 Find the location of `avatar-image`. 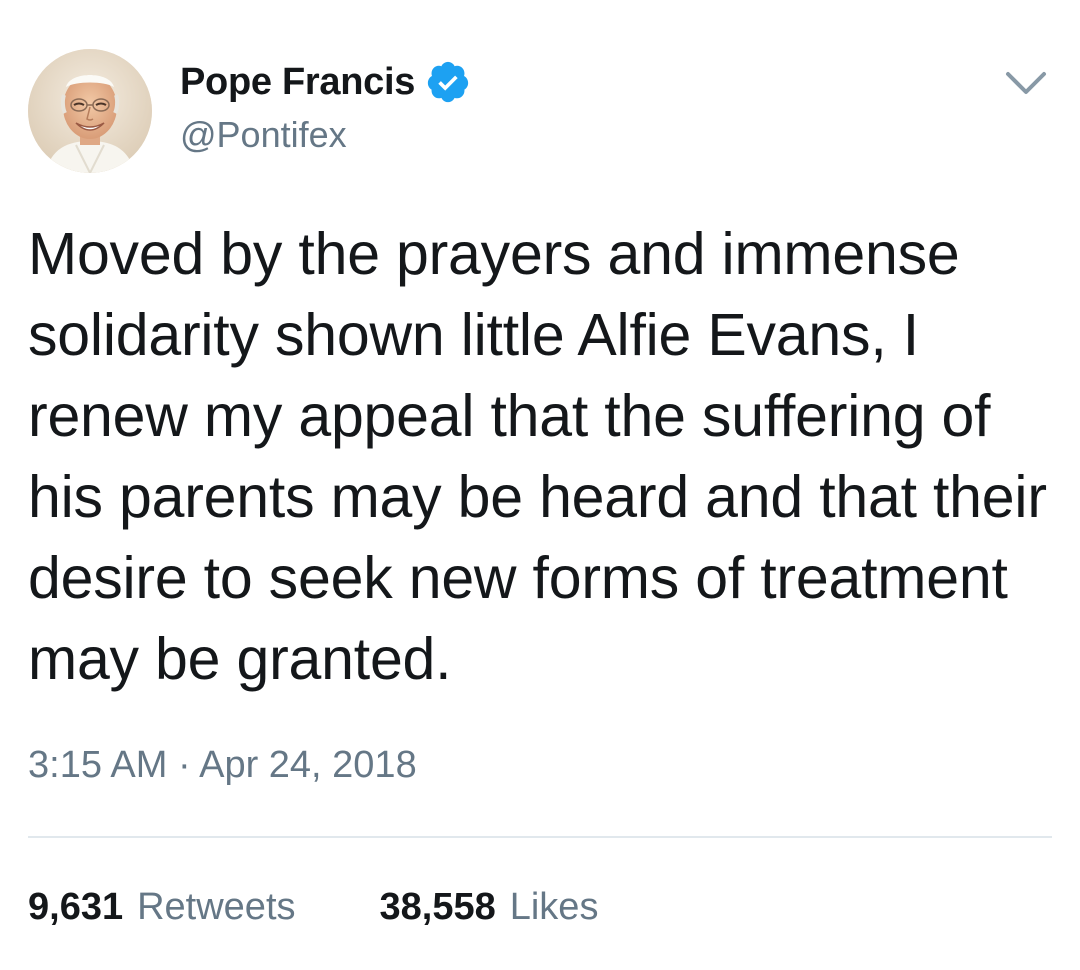

avatar-image is located at coordinates (90, 111).